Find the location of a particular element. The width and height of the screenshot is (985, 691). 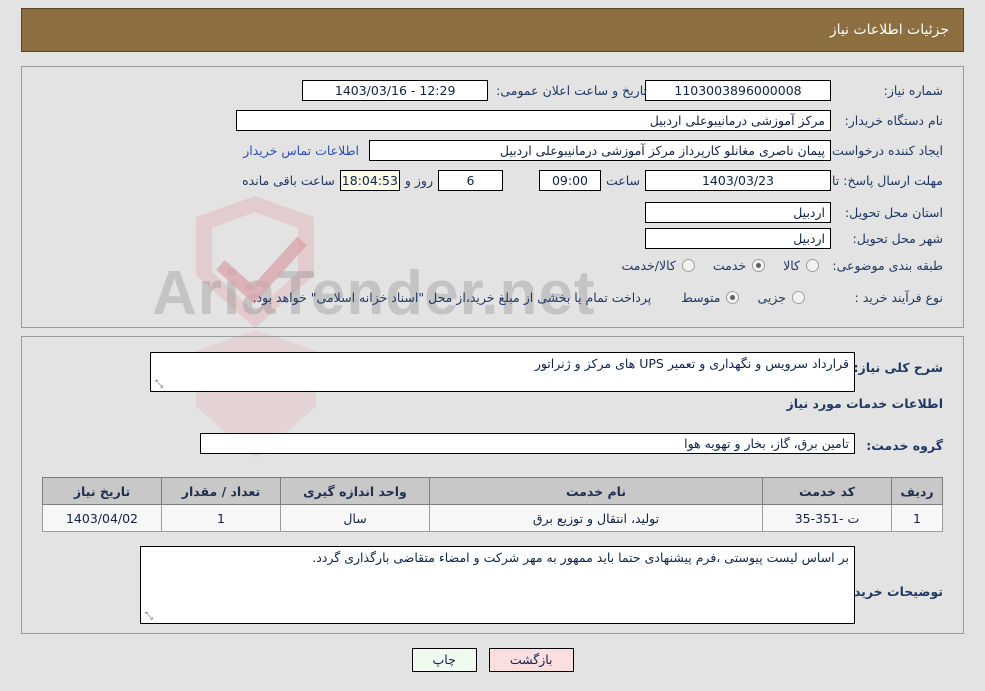

cell-service-code: ت -351-35 is located at coordinates (827, 518).